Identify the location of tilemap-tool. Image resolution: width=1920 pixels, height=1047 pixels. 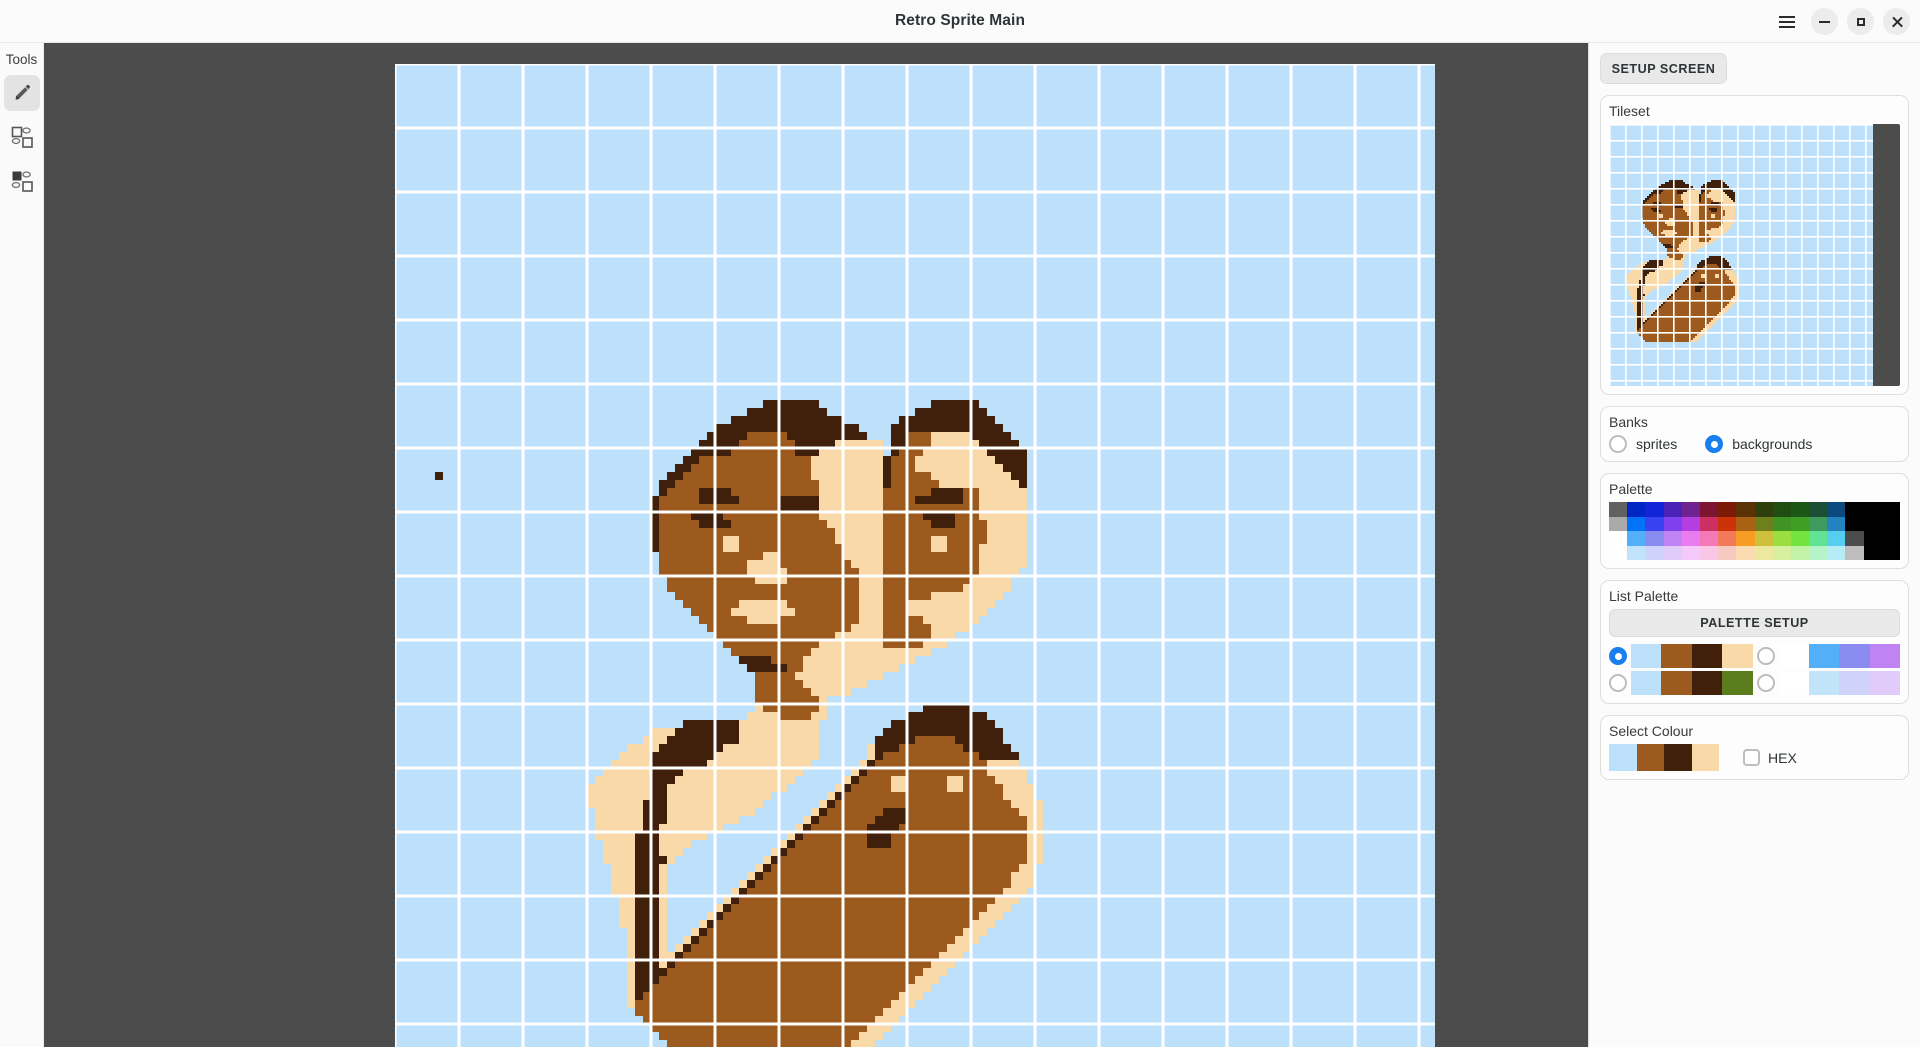
(22, 137).